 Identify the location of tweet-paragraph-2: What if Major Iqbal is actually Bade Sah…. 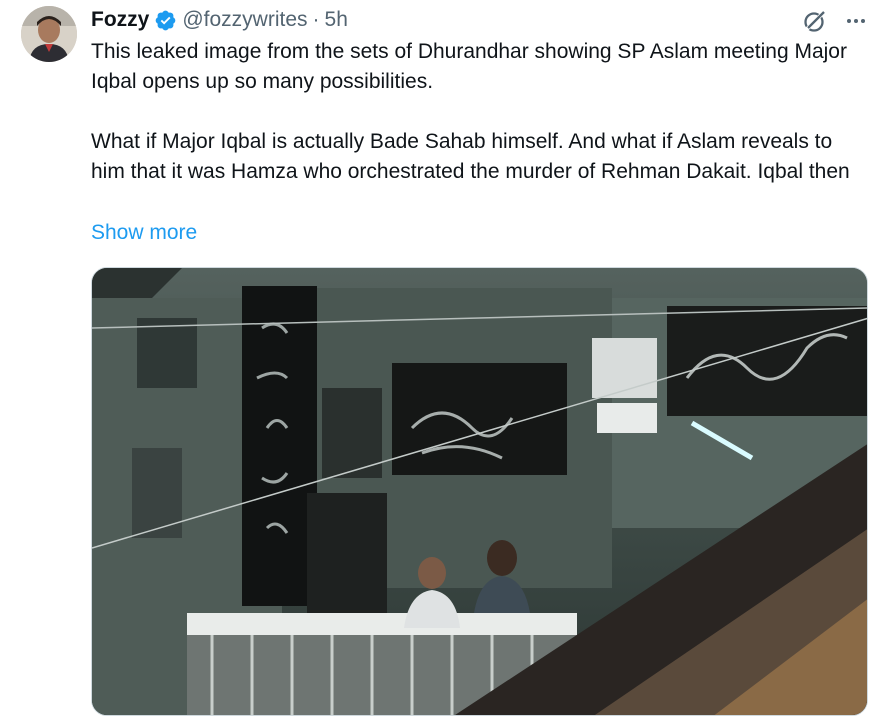
(470, 156).